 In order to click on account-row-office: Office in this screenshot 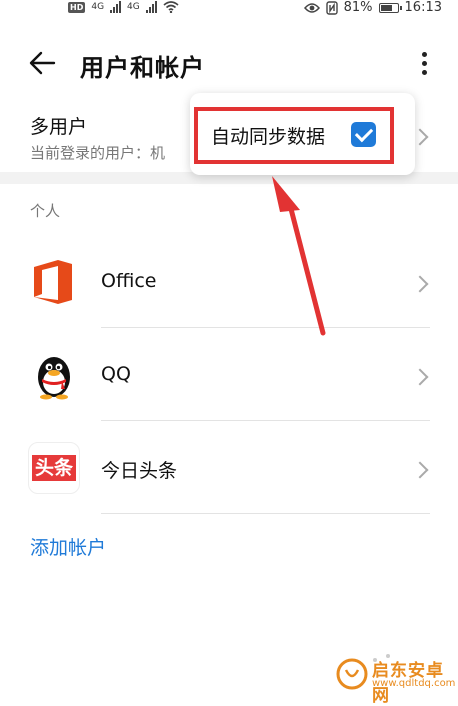, I will do `click(229, 282)`.